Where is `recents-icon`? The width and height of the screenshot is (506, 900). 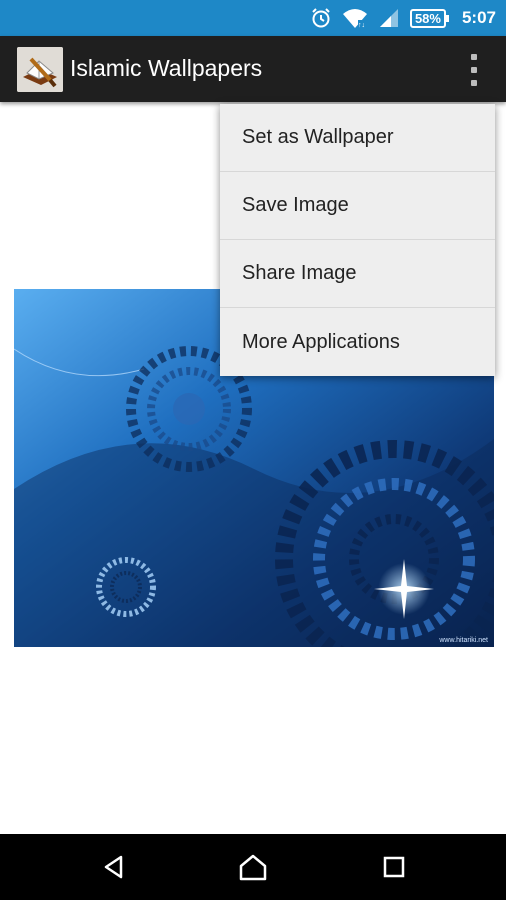 recents-icon is located at coordinates (394, 867).